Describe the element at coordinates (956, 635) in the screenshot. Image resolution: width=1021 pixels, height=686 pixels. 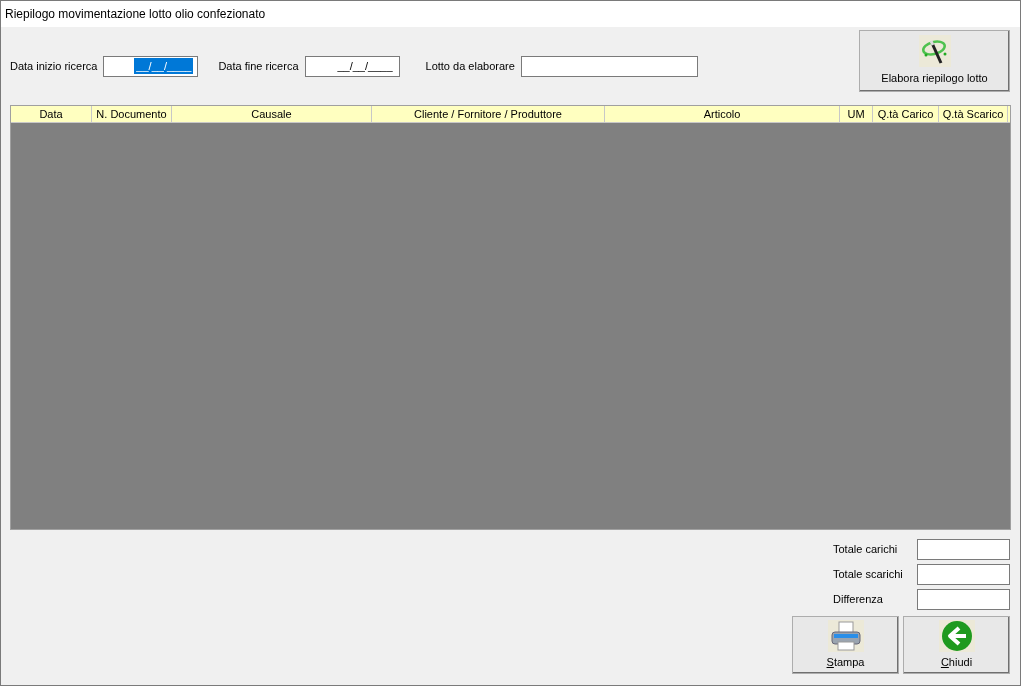
I see `back-arrow-icon` at that location.